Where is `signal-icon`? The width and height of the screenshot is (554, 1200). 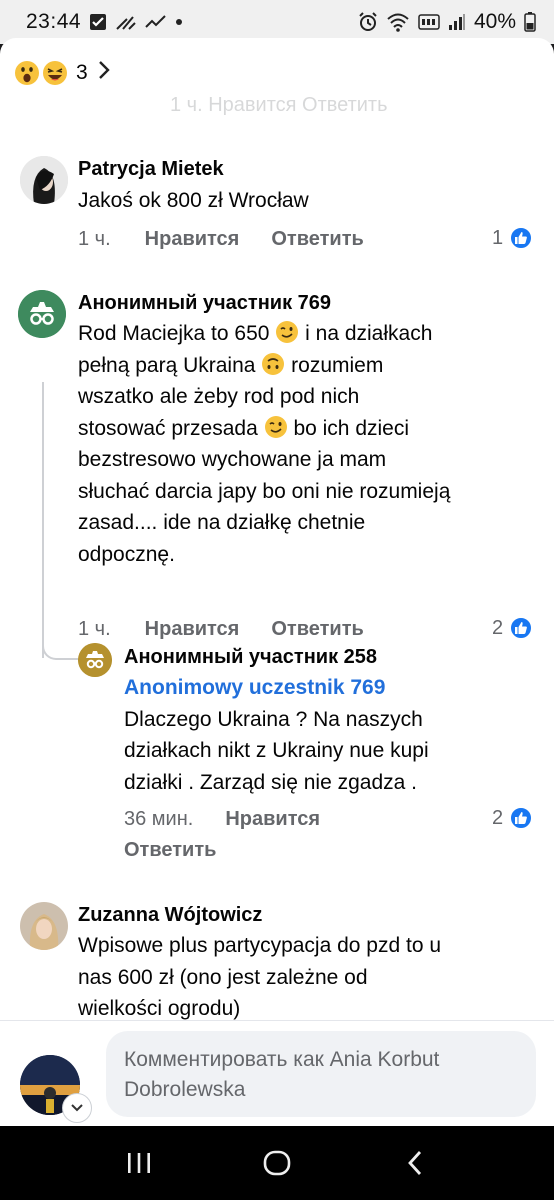 signal-icon is located at coordinates (457, 22).